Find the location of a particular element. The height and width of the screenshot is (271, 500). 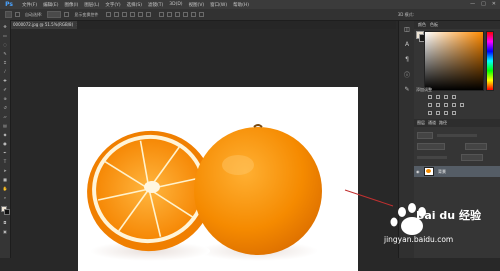

eraser-tool-icon: ▱ is located at coordinates (5, 116).